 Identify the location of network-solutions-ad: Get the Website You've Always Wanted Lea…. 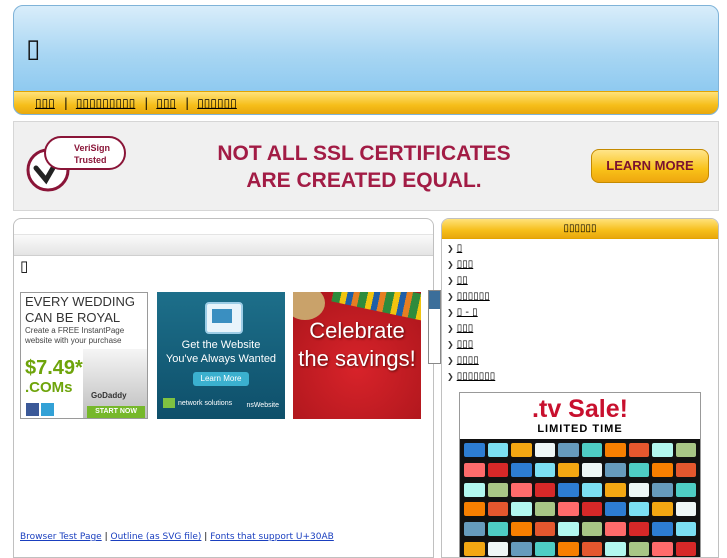
(221, 355).